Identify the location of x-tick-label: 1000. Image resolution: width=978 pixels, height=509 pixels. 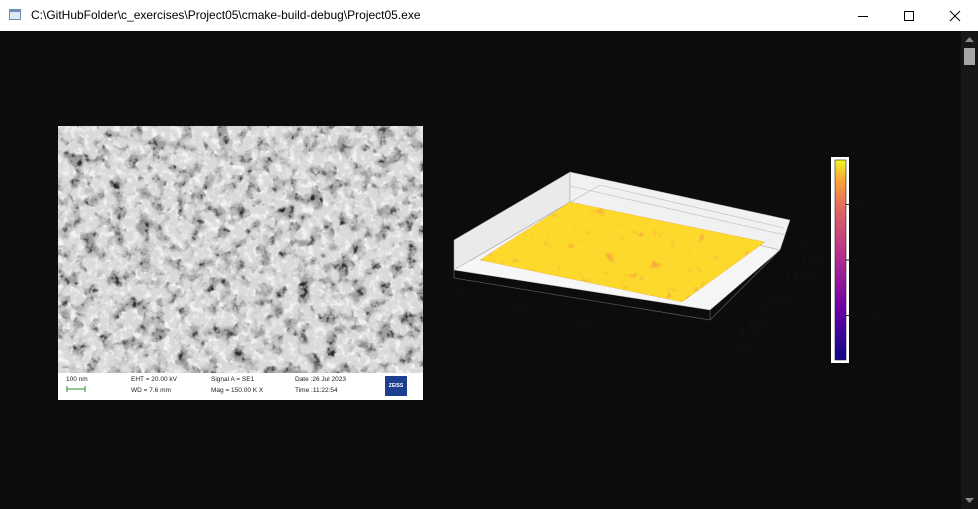
(583, 325).